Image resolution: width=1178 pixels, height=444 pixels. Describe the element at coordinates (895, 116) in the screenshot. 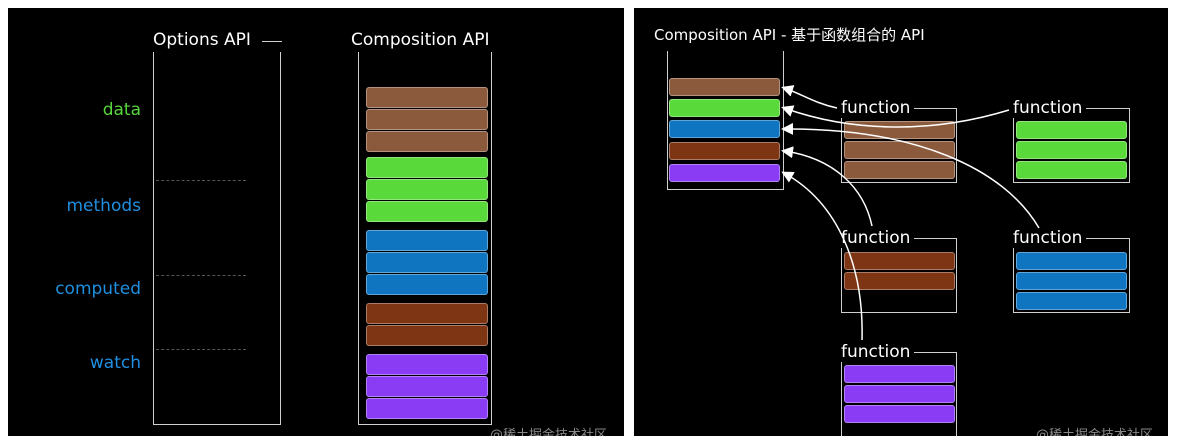

I see `arrow-green` at that location.